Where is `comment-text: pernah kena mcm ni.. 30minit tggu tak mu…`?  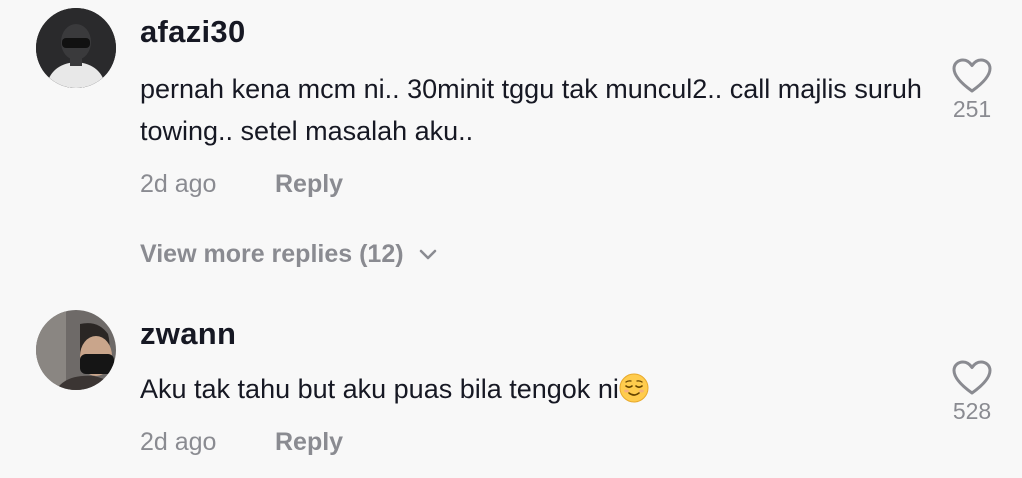
comment-text: pernah kena mcm ni.. 30minit tggu tak mu… is located at coordinates (531, 110).